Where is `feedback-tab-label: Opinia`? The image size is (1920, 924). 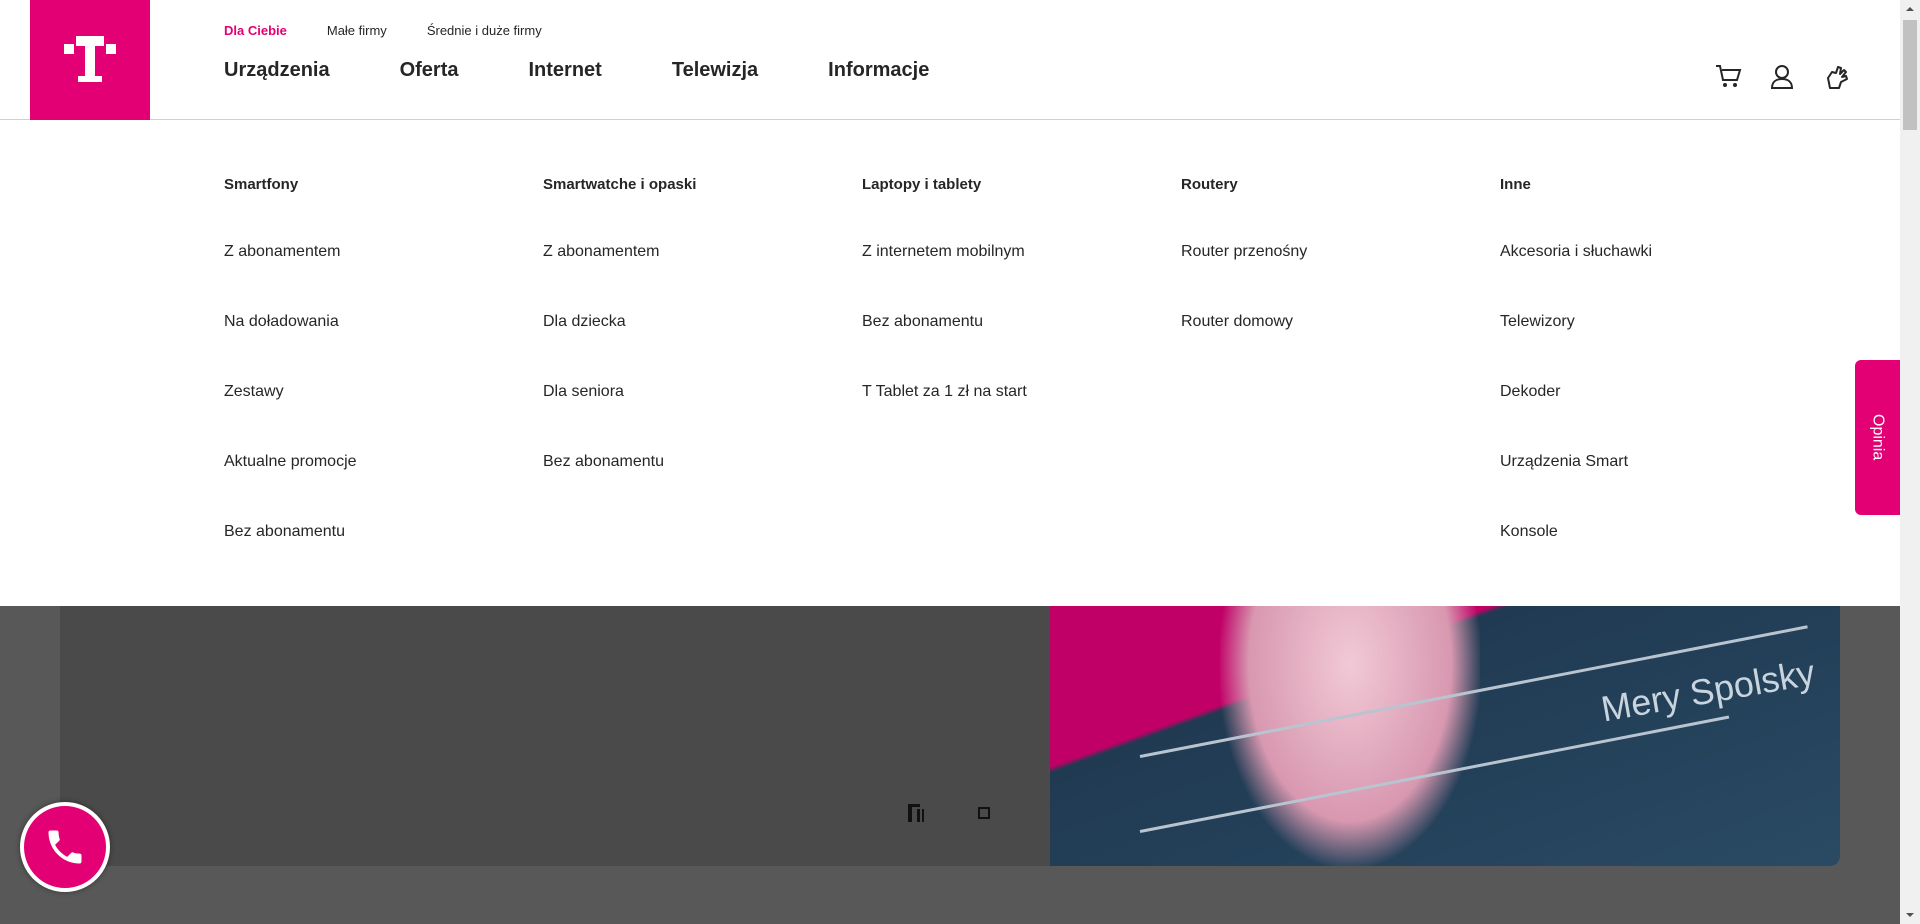
feedback-tab-label: Opinia is located at coordinates (1878, 437).